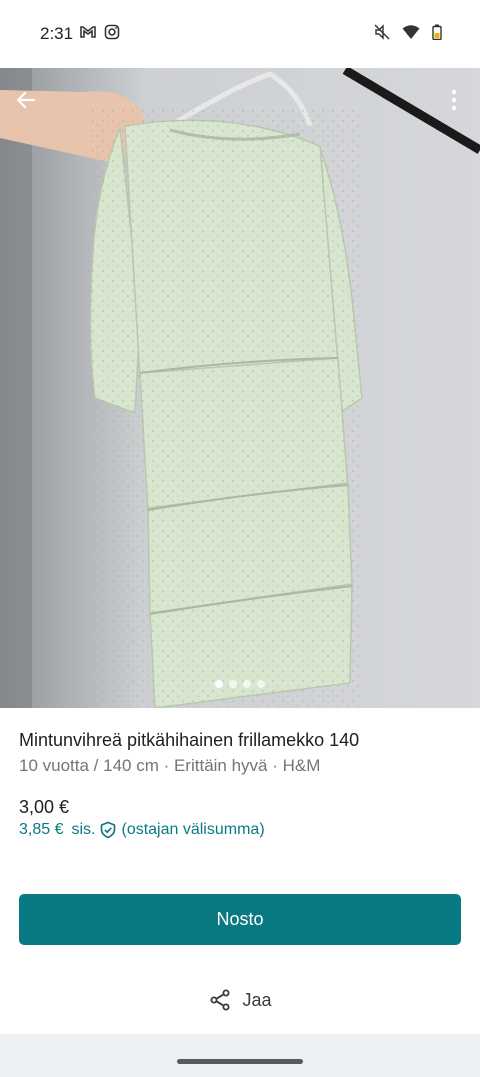 This screenshot has height=1077, width=480. I want to click on status-left-icons, so click(100, 32).